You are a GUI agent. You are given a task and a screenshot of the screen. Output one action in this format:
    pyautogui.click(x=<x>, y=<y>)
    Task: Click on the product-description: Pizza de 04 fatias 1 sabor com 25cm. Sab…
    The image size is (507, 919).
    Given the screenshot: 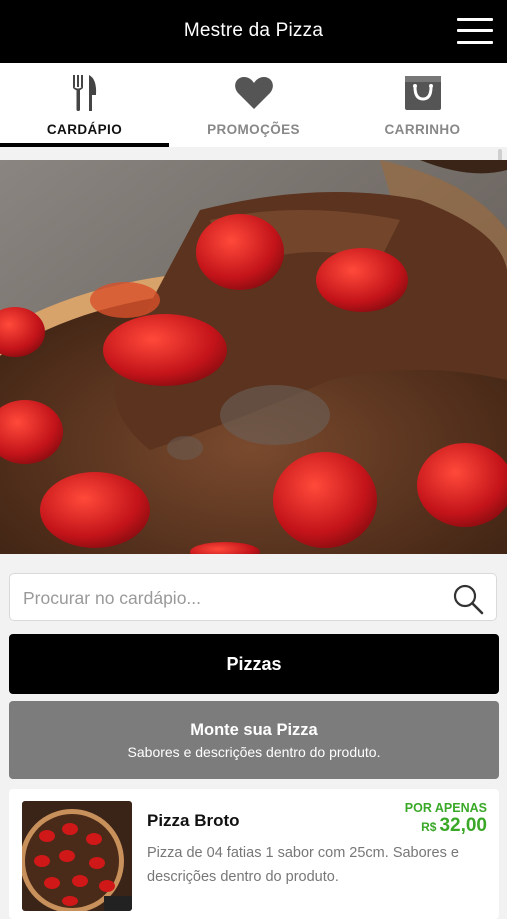 What is the action you would take?
    pyautogui.click(x=303, y=865)
    